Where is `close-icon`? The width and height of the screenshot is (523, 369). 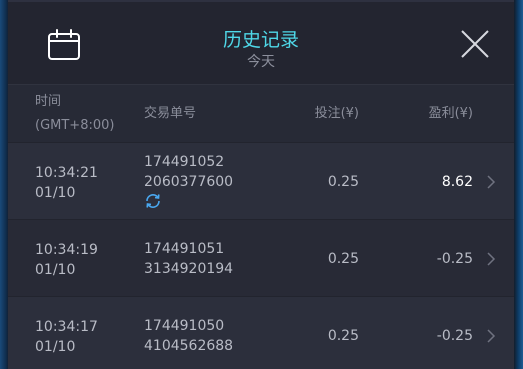
close-icon is located at coordinates (475, 44).